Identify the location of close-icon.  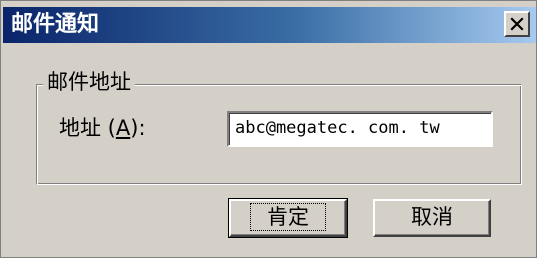
(517, 24).